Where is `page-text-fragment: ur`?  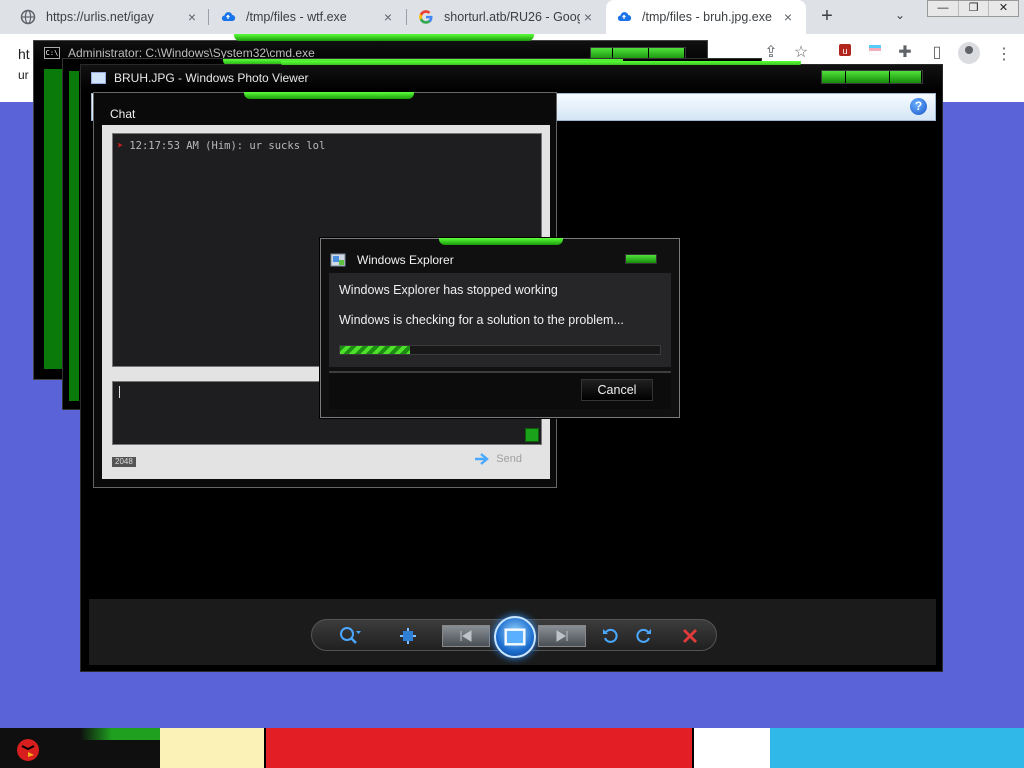 page-text-fragment: ur is located at coordinates (23, 75).